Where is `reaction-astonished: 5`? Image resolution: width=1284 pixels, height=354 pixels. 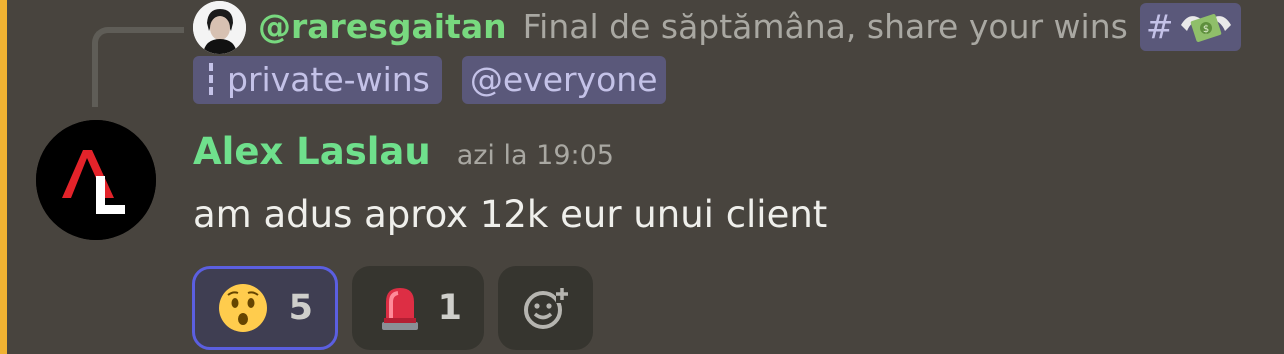
reaction-astonished: 5 is located at coordinates (265, 308).